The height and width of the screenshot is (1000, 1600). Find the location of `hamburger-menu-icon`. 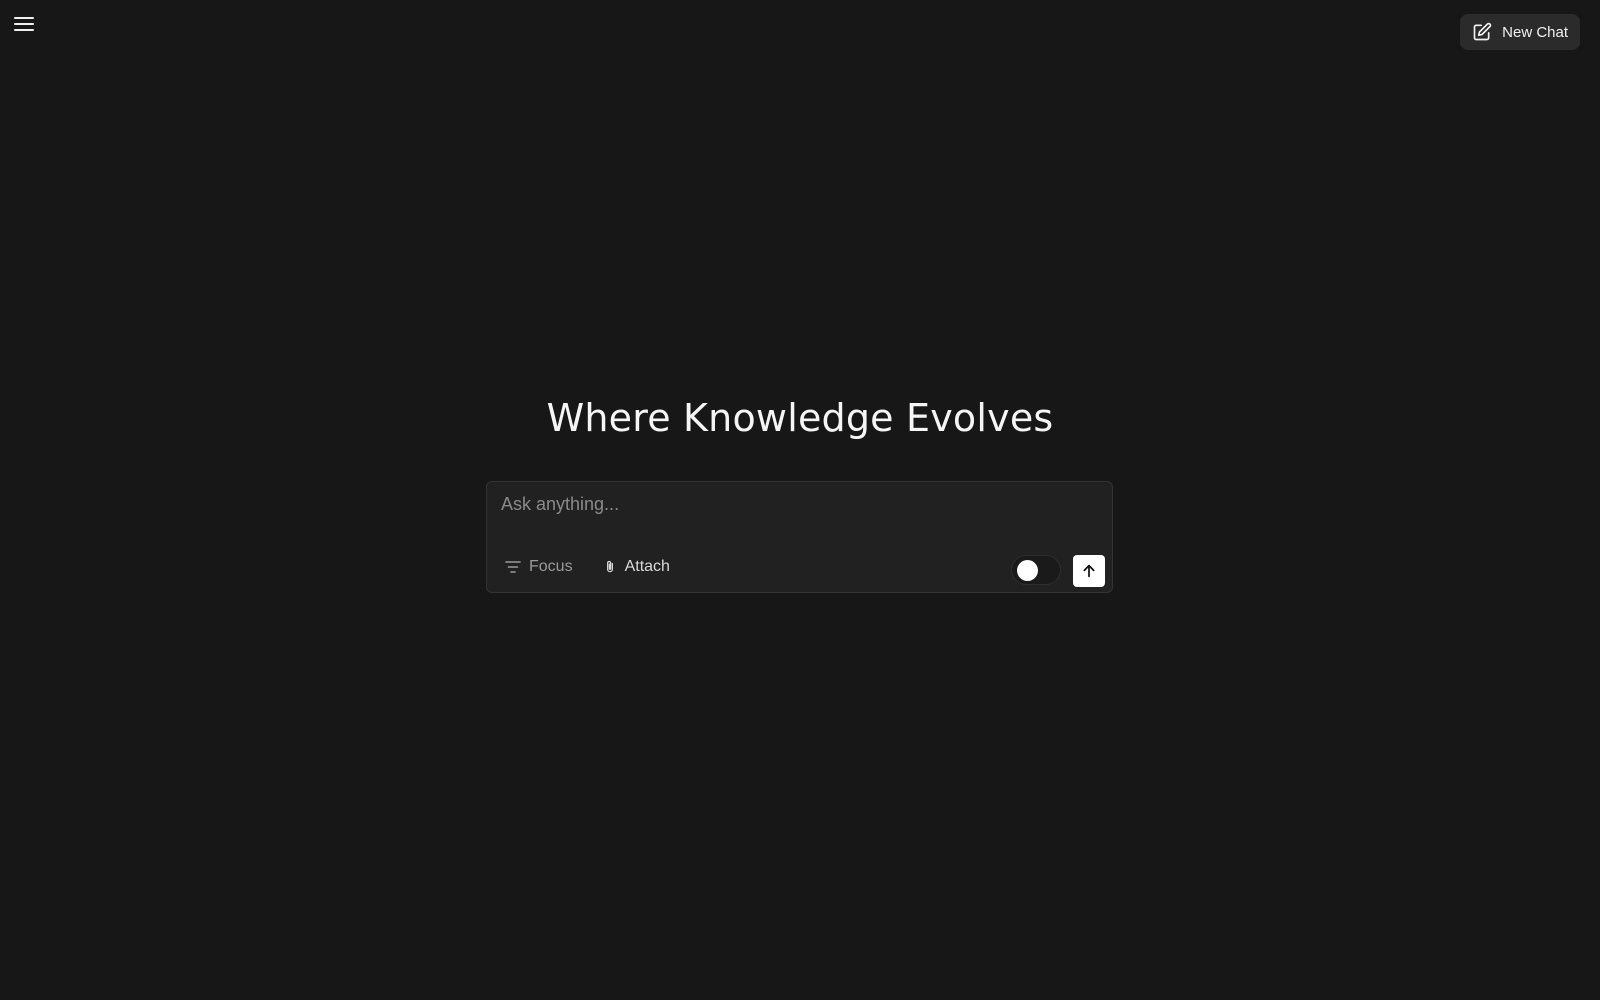

hamburger-menu-icon is located at coordinates (24, 24).